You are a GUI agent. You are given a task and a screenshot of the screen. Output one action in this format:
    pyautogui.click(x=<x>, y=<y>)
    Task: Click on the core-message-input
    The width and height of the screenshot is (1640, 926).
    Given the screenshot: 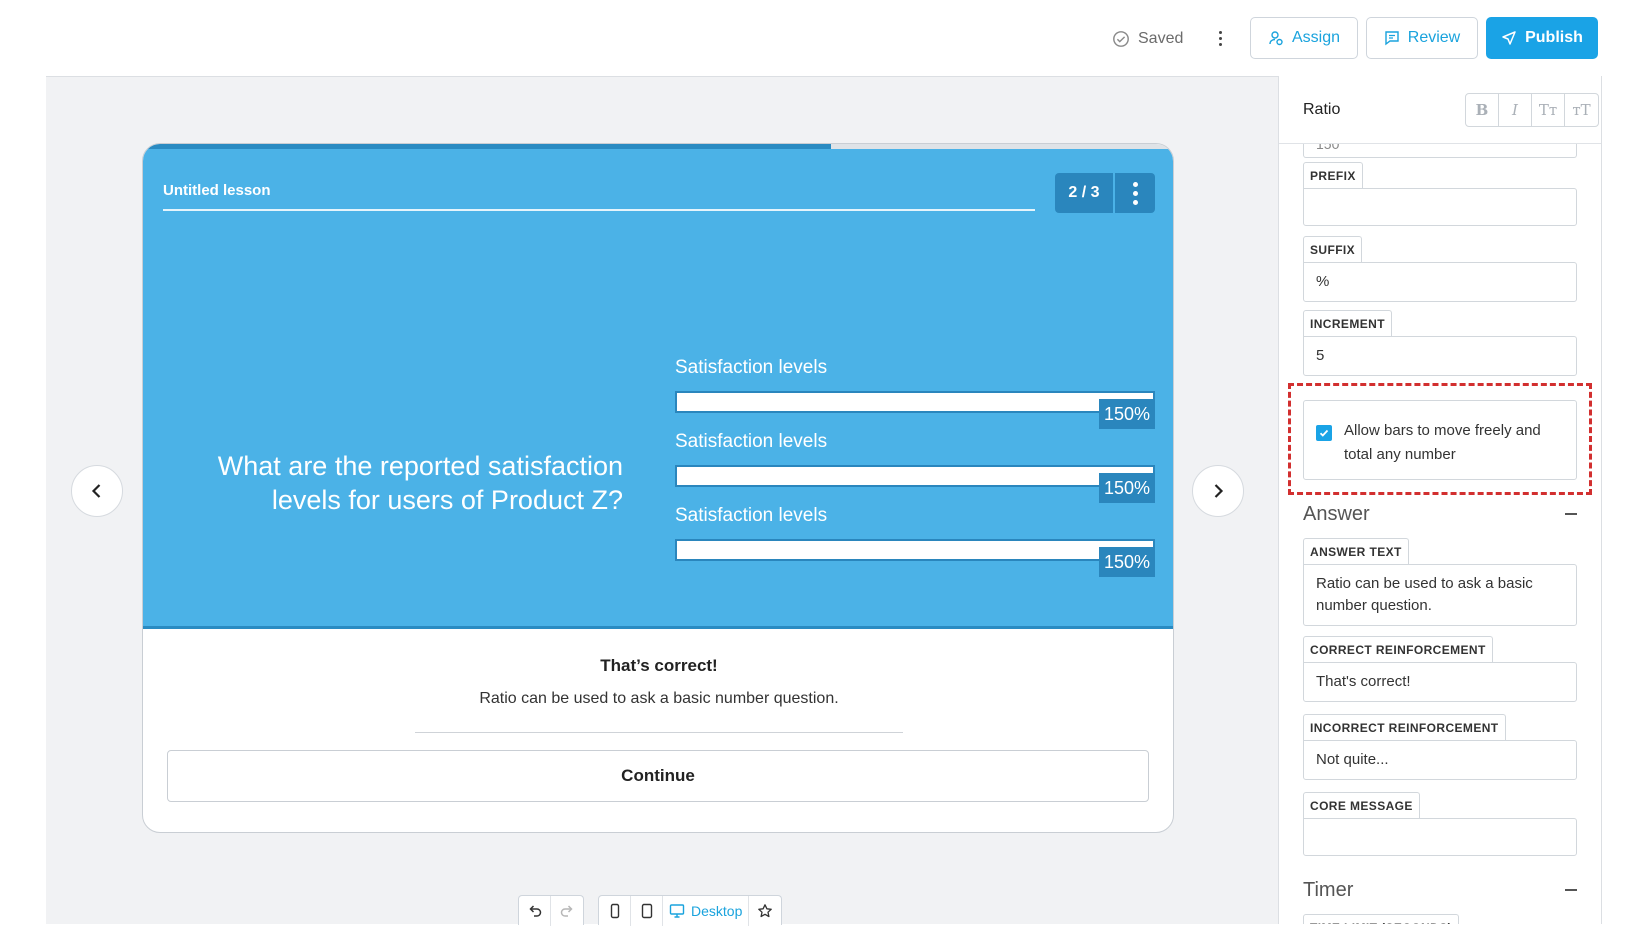 What is the action you would take?
    pyautogui.click(x=1440, y=837)
    